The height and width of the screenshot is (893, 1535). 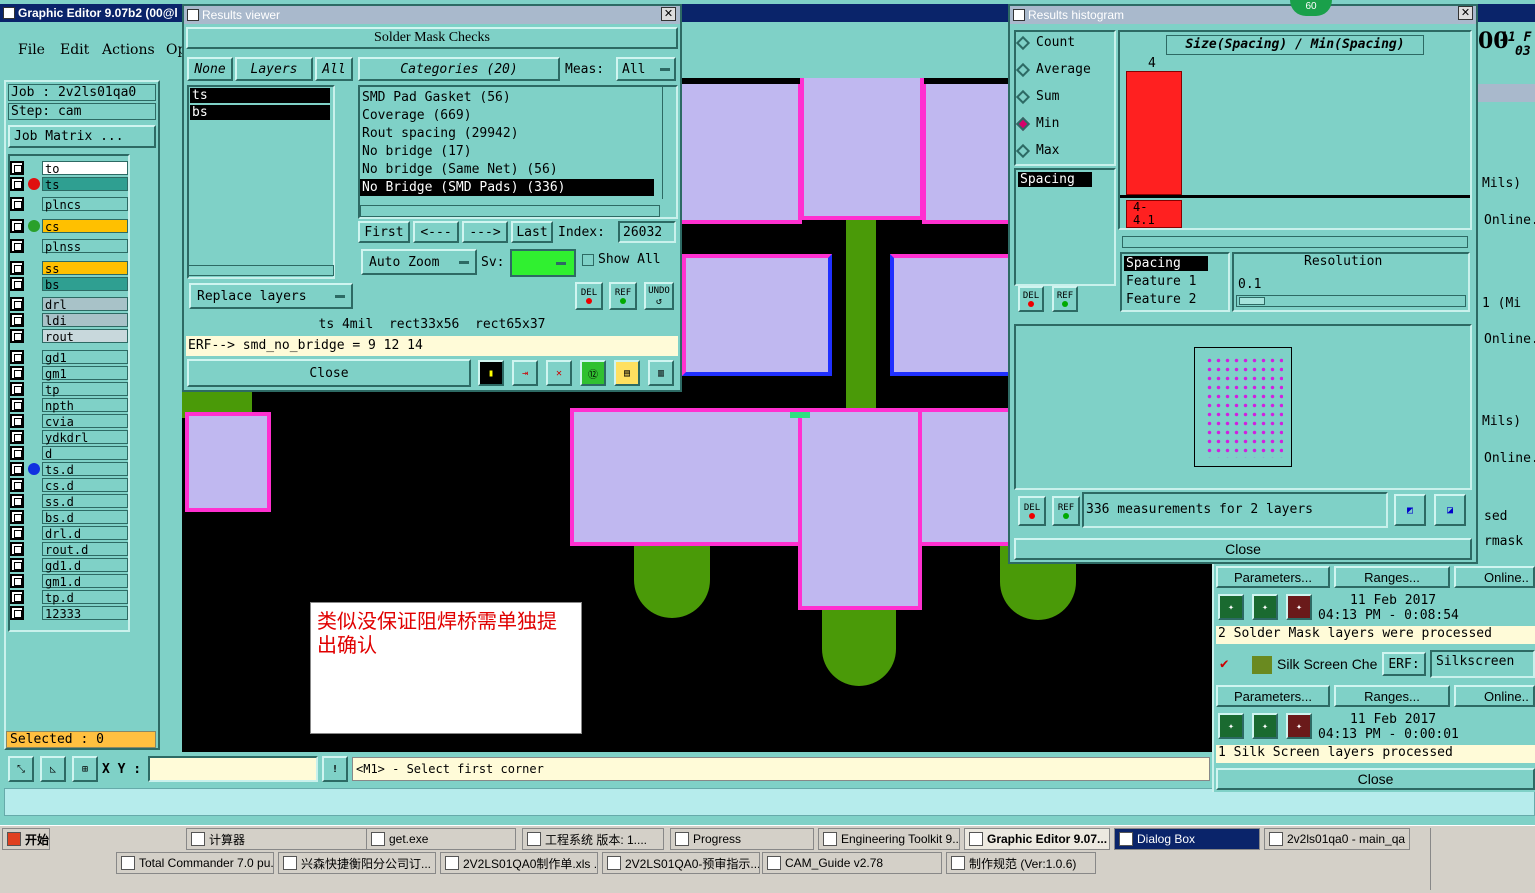 What do you see at coordinates (436, 232) in the screenshot?
I see `prev-button: <---` at bounding box center [436, 232].